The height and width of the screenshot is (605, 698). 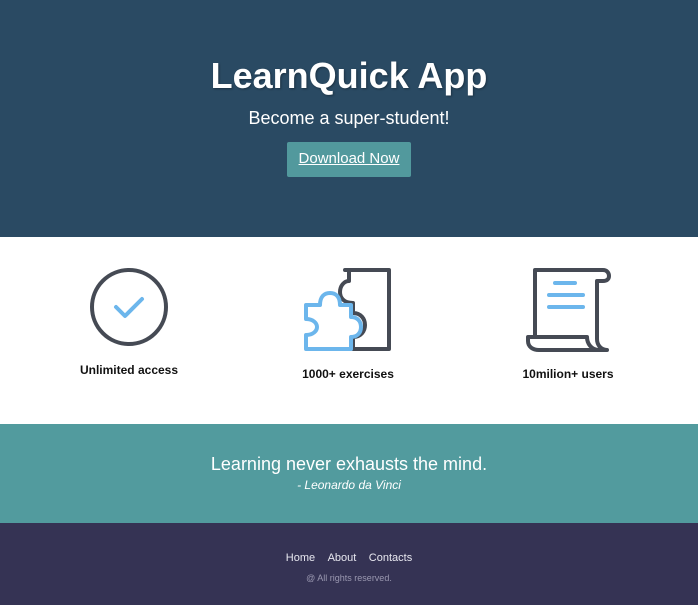 What do you see at coordinates (349, 464) in the screenshot?
I see `quote-text: Learning never exhausts the mind.` at bounding box center [349, 464].